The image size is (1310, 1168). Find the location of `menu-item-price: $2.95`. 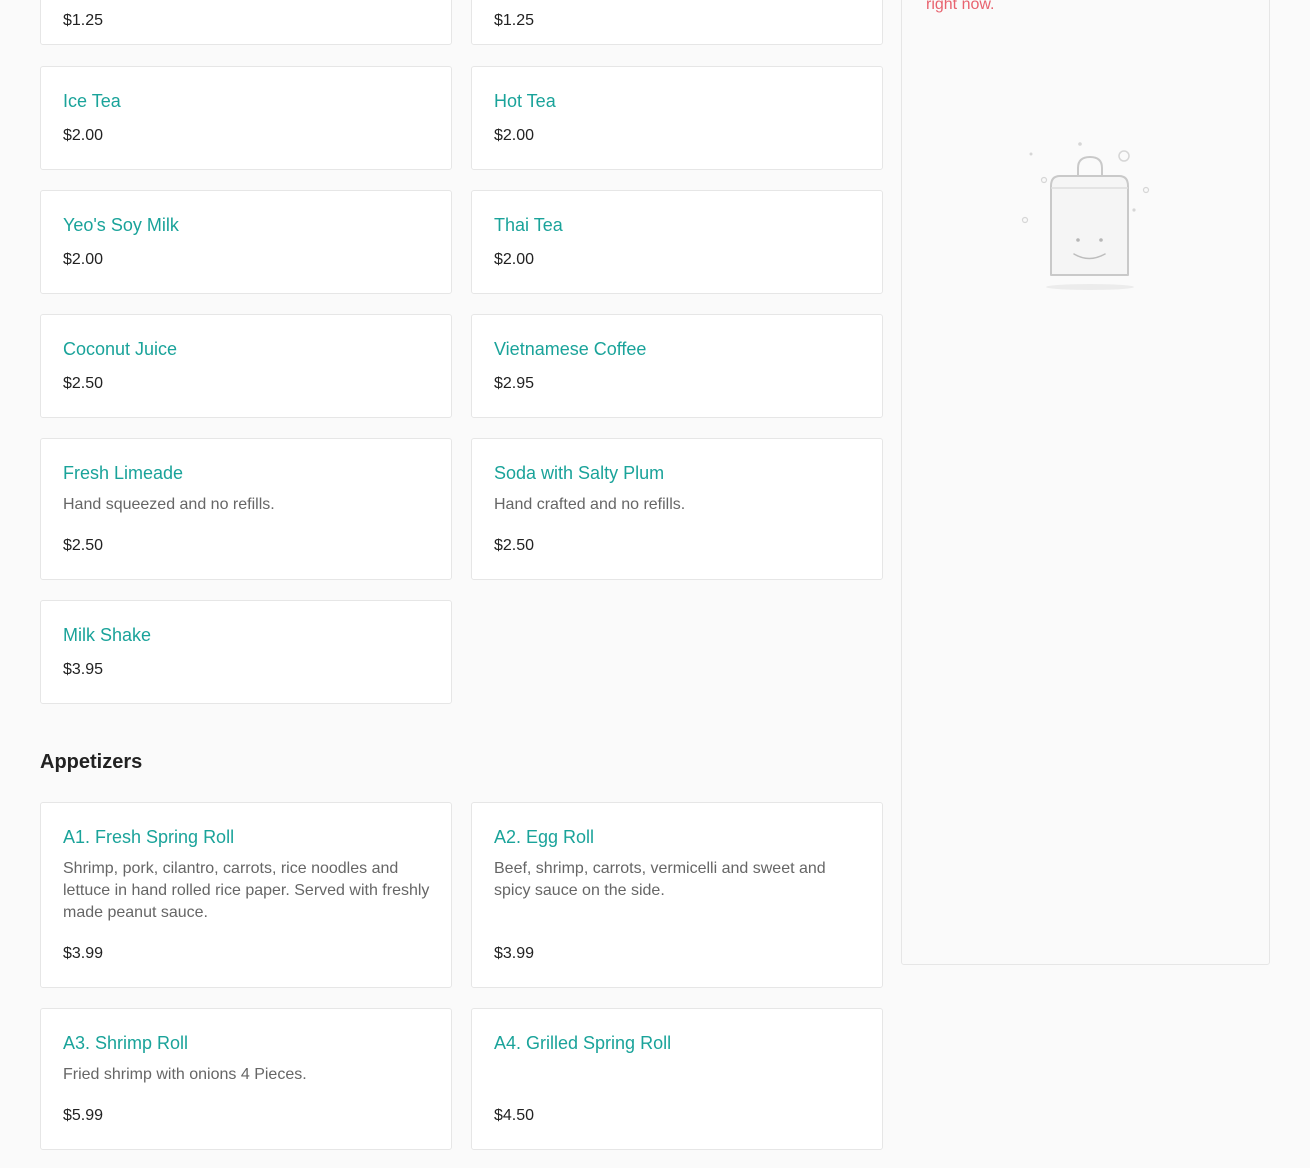

menu-item-price: $2.95 is located at coordinates (514, 383).